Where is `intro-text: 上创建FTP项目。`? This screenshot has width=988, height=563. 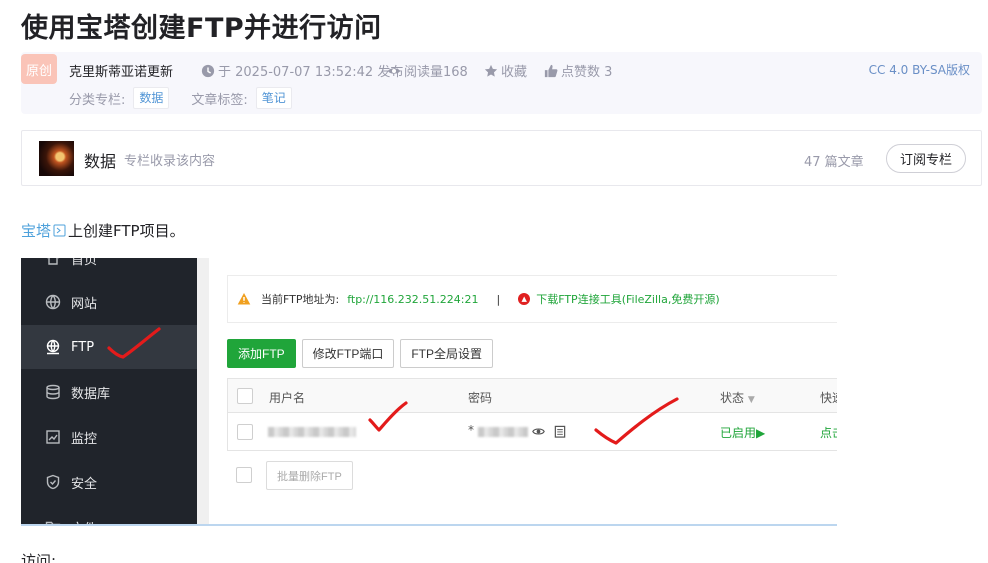
intro-text: 上创建FTP项目。 is located at coordinates (126, 231).